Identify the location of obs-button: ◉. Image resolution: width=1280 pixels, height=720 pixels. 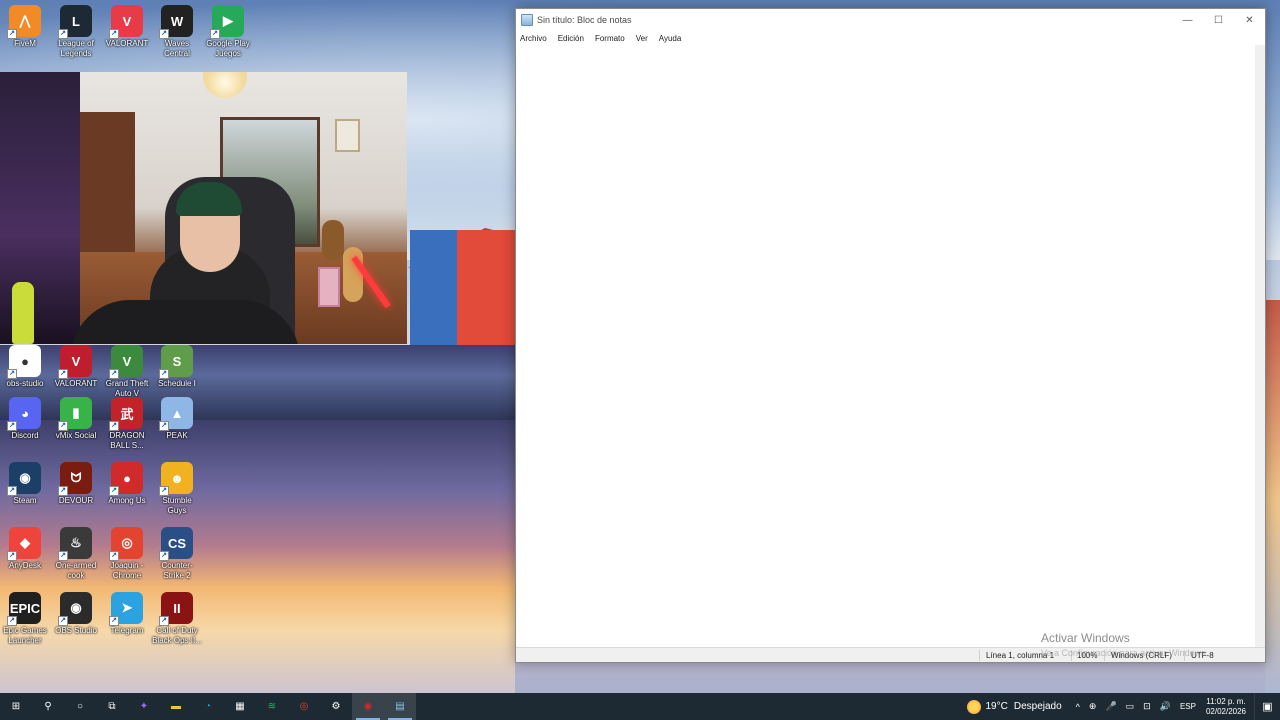
(368, 706).